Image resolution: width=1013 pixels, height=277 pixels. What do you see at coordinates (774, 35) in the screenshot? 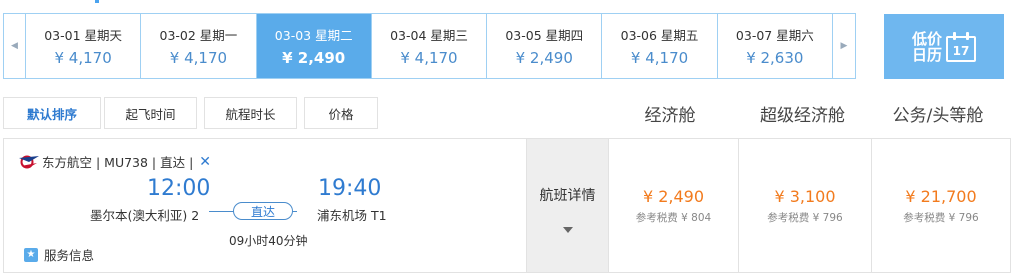
I see `date-label: 03-07 星期六` at bounding box center [774, 35].